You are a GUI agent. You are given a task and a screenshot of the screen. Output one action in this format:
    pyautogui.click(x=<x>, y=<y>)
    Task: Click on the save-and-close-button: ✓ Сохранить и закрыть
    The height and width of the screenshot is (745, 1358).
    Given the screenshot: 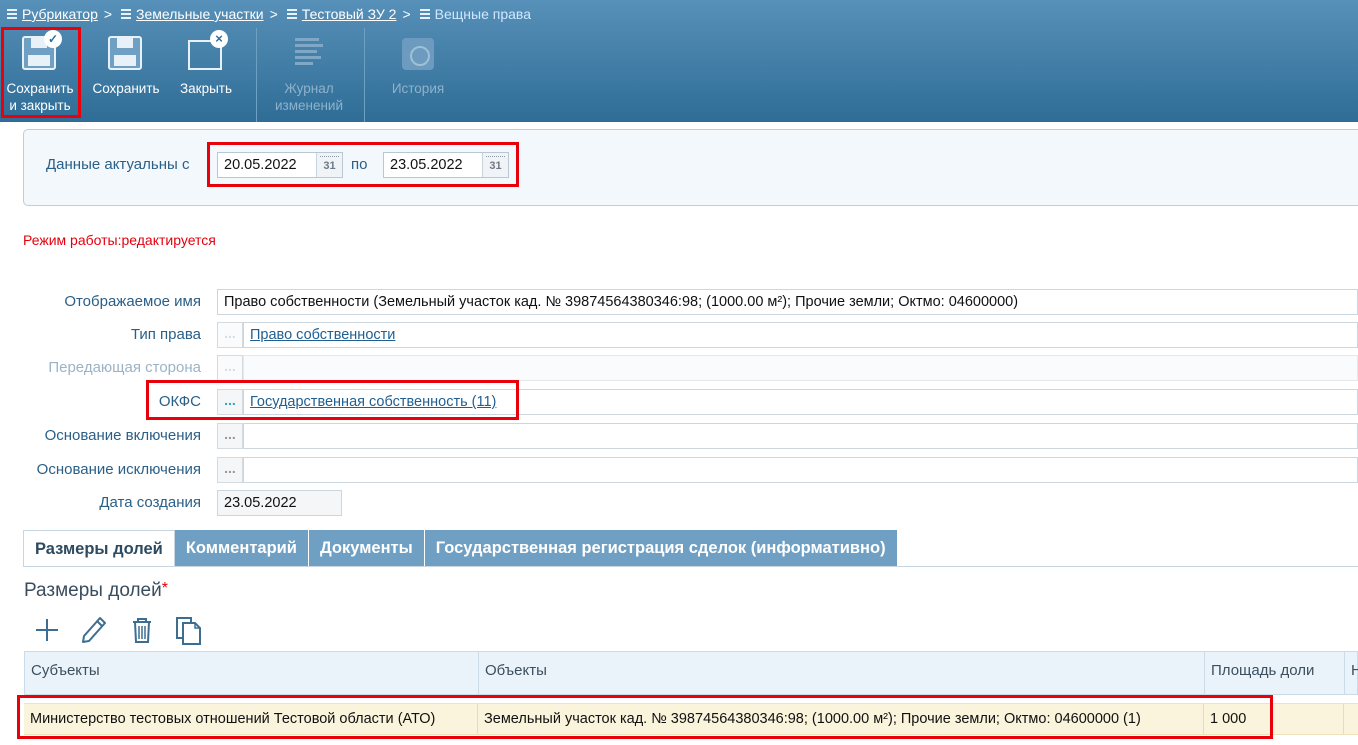 What is the action you would take?
    pyautogui.click(x=40, y=73)
    